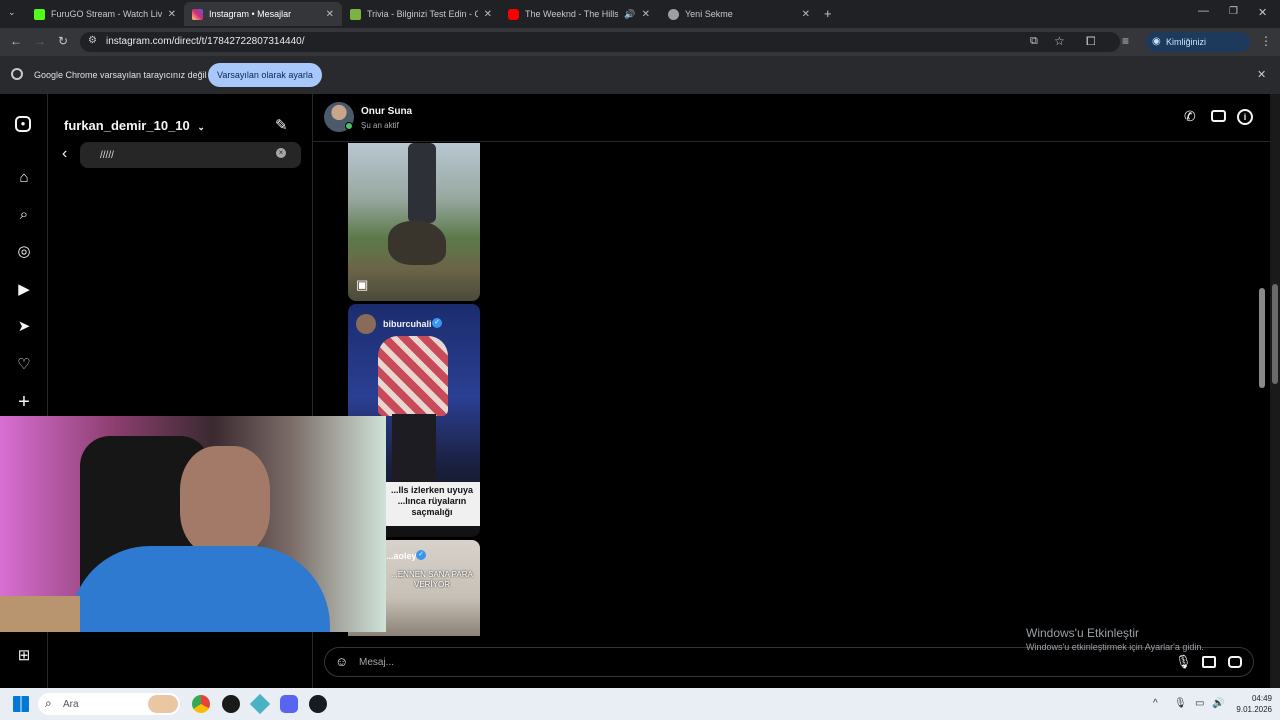 The height and width of the screenshot is (720, 1280). Describe the element at coordinates (1034, 41) in the screenshot. I see `install-app-icon: ⧉` at that location.